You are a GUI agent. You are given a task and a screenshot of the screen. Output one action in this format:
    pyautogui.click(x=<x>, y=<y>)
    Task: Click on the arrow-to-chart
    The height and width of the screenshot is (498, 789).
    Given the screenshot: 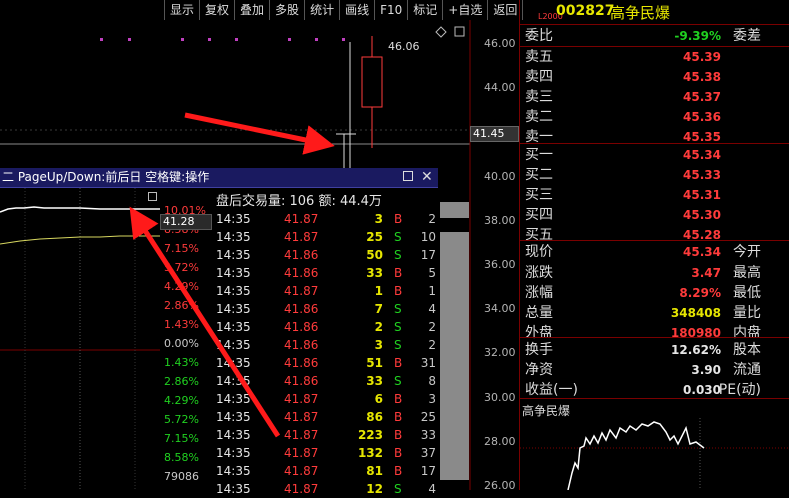 What is the action you would take?
    pyautogui.click(x=205, y=322)
    